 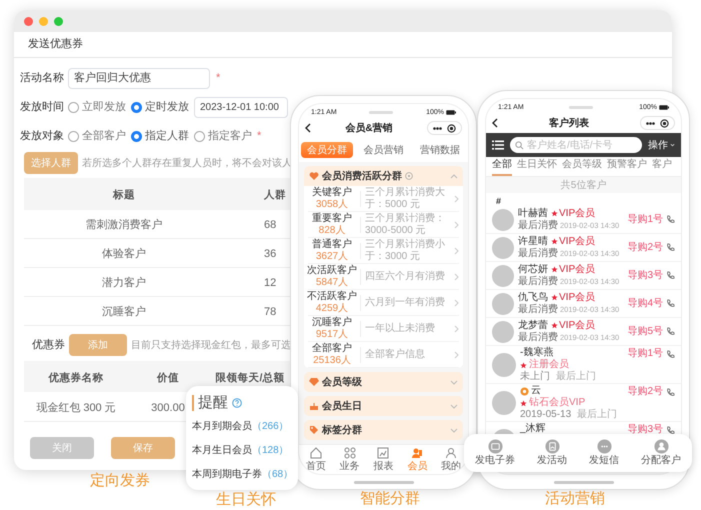 I want to click on action-button: 发活动, so click(x=552, y=453).